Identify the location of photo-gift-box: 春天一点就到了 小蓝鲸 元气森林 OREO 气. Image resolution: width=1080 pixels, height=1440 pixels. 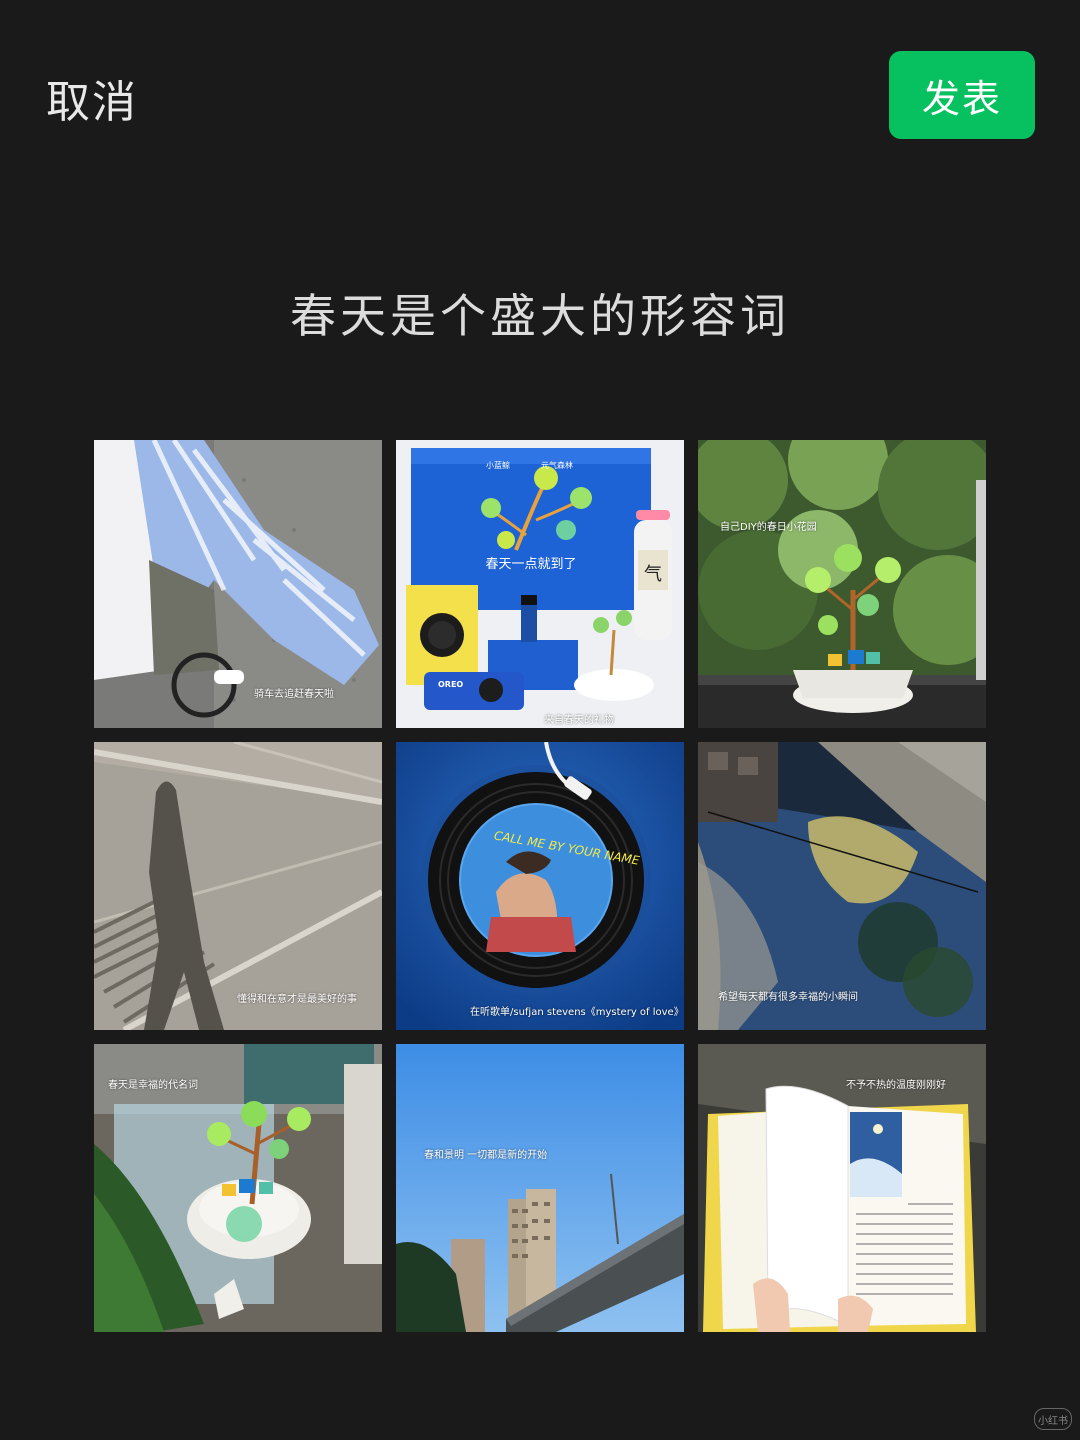
(540, 584).